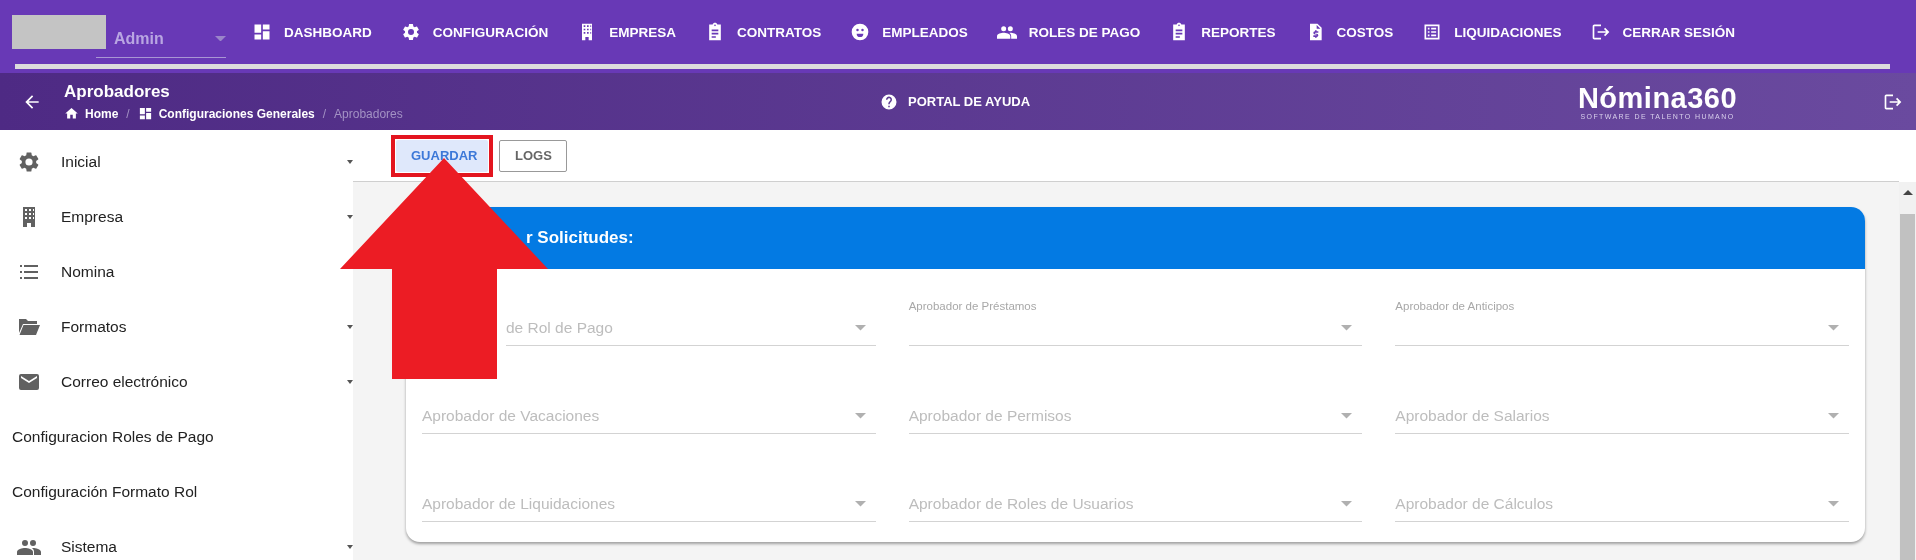 The width and height of the screenshot is (1916, 560). I want to click on nav-link: CONTRATOS, so click(763, 32).